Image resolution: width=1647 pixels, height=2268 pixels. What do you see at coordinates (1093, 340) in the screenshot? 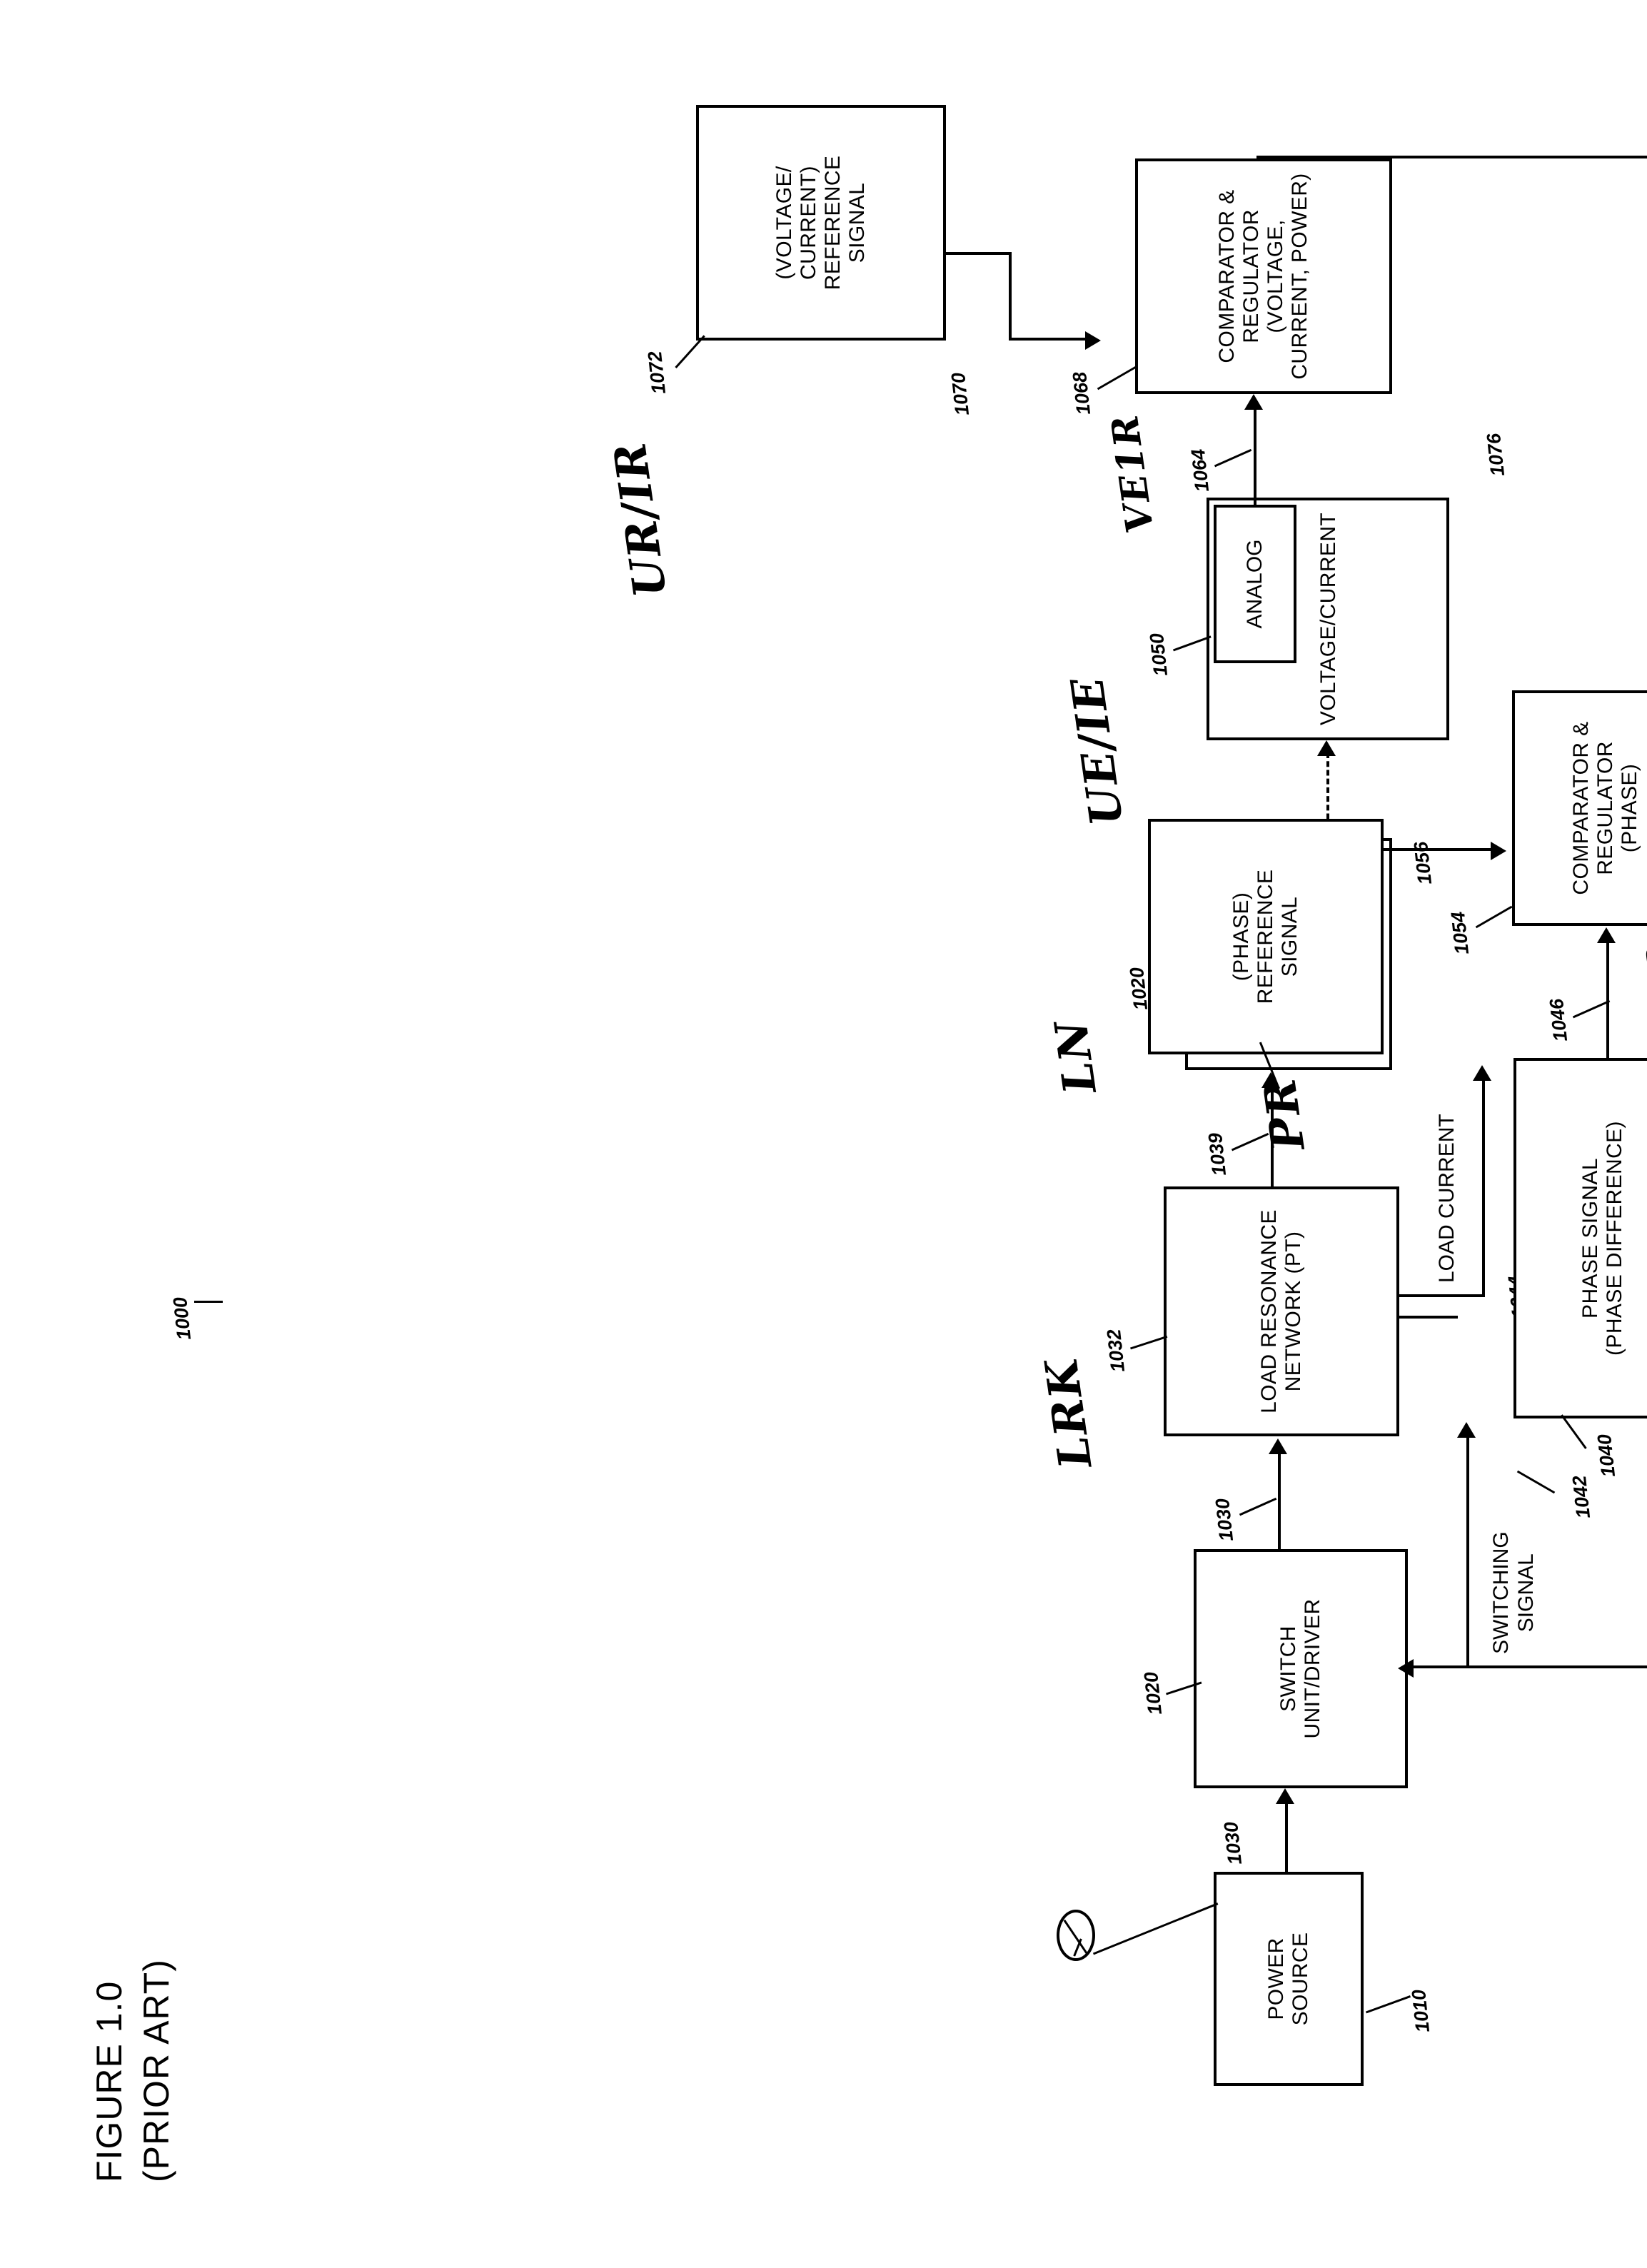
I see `arrowhead-ref-to-comparator` at bounding box center [1093, 340].